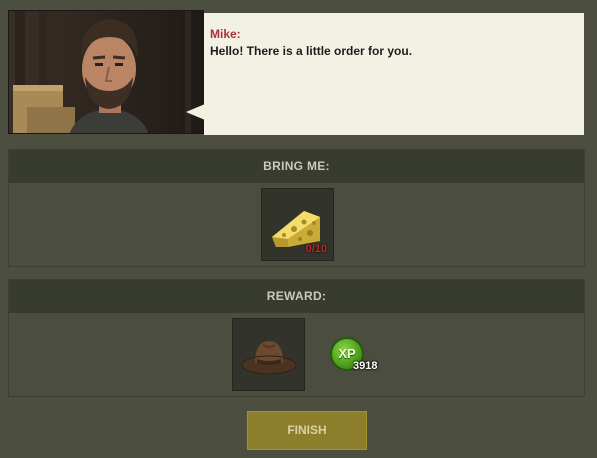 The height and width of the screenshot is (458, 597). I want to click on cowboy-hat-icon, so click(269, 358).